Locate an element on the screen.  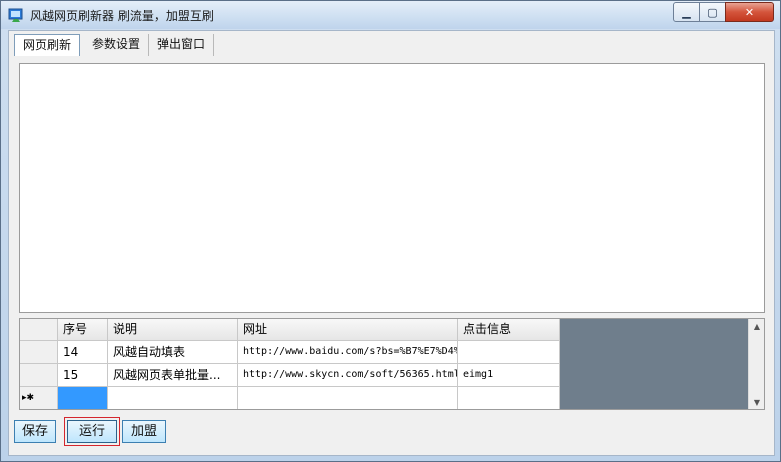
cell-click-info: eimg1 is located at coordinates (509, 375).